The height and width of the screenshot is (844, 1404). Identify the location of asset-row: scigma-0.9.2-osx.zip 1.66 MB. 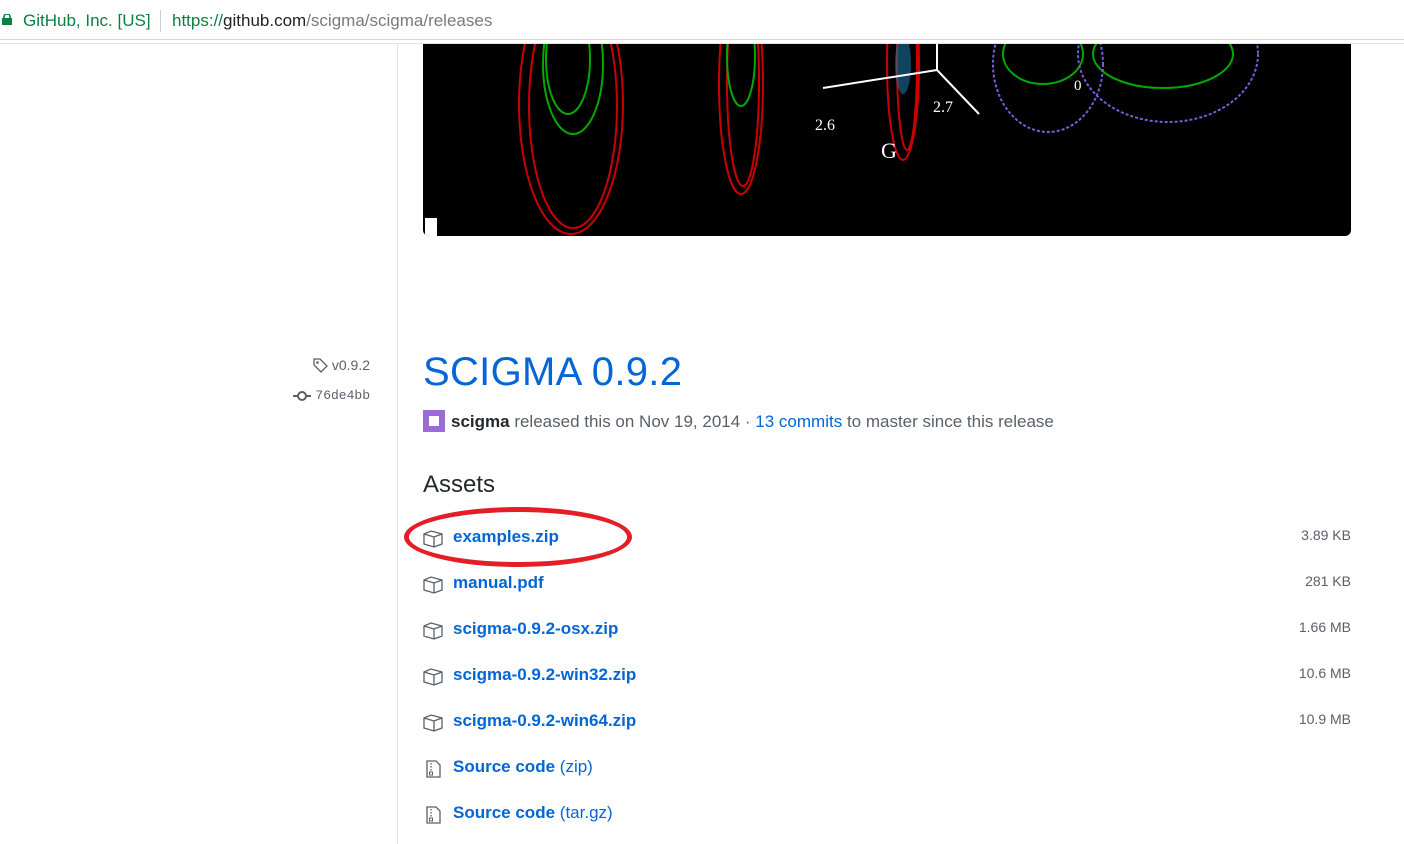
(887, 630).